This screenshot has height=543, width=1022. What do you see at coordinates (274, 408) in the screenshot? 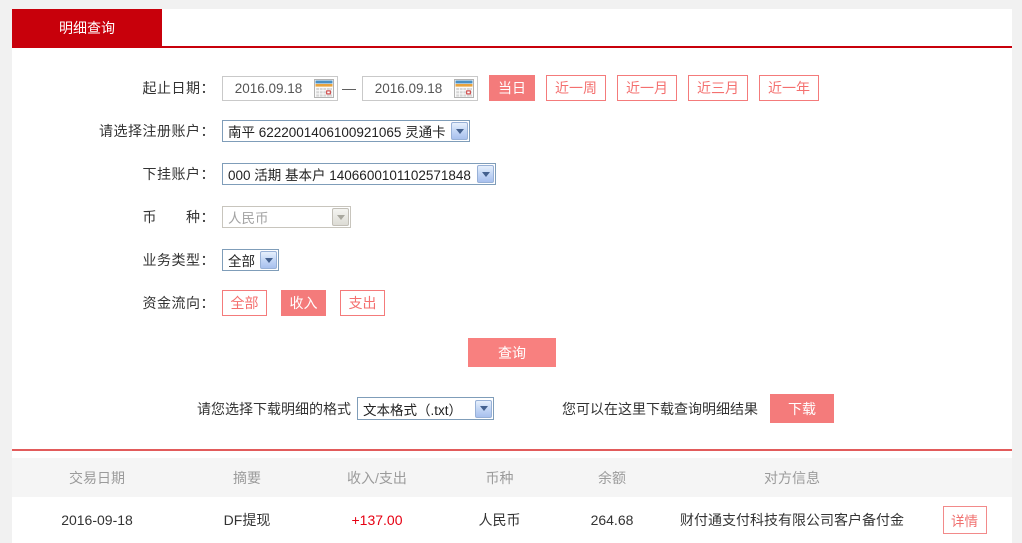
I see `download-format-label: 请您选择下载明细的格式` at bounding box center [274, 408].